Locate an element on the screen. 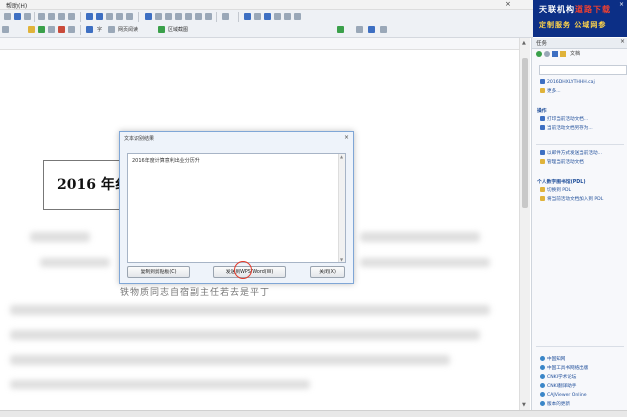 The image size is (627, 417). scroll-thumb is located at coordinates (525, 133).